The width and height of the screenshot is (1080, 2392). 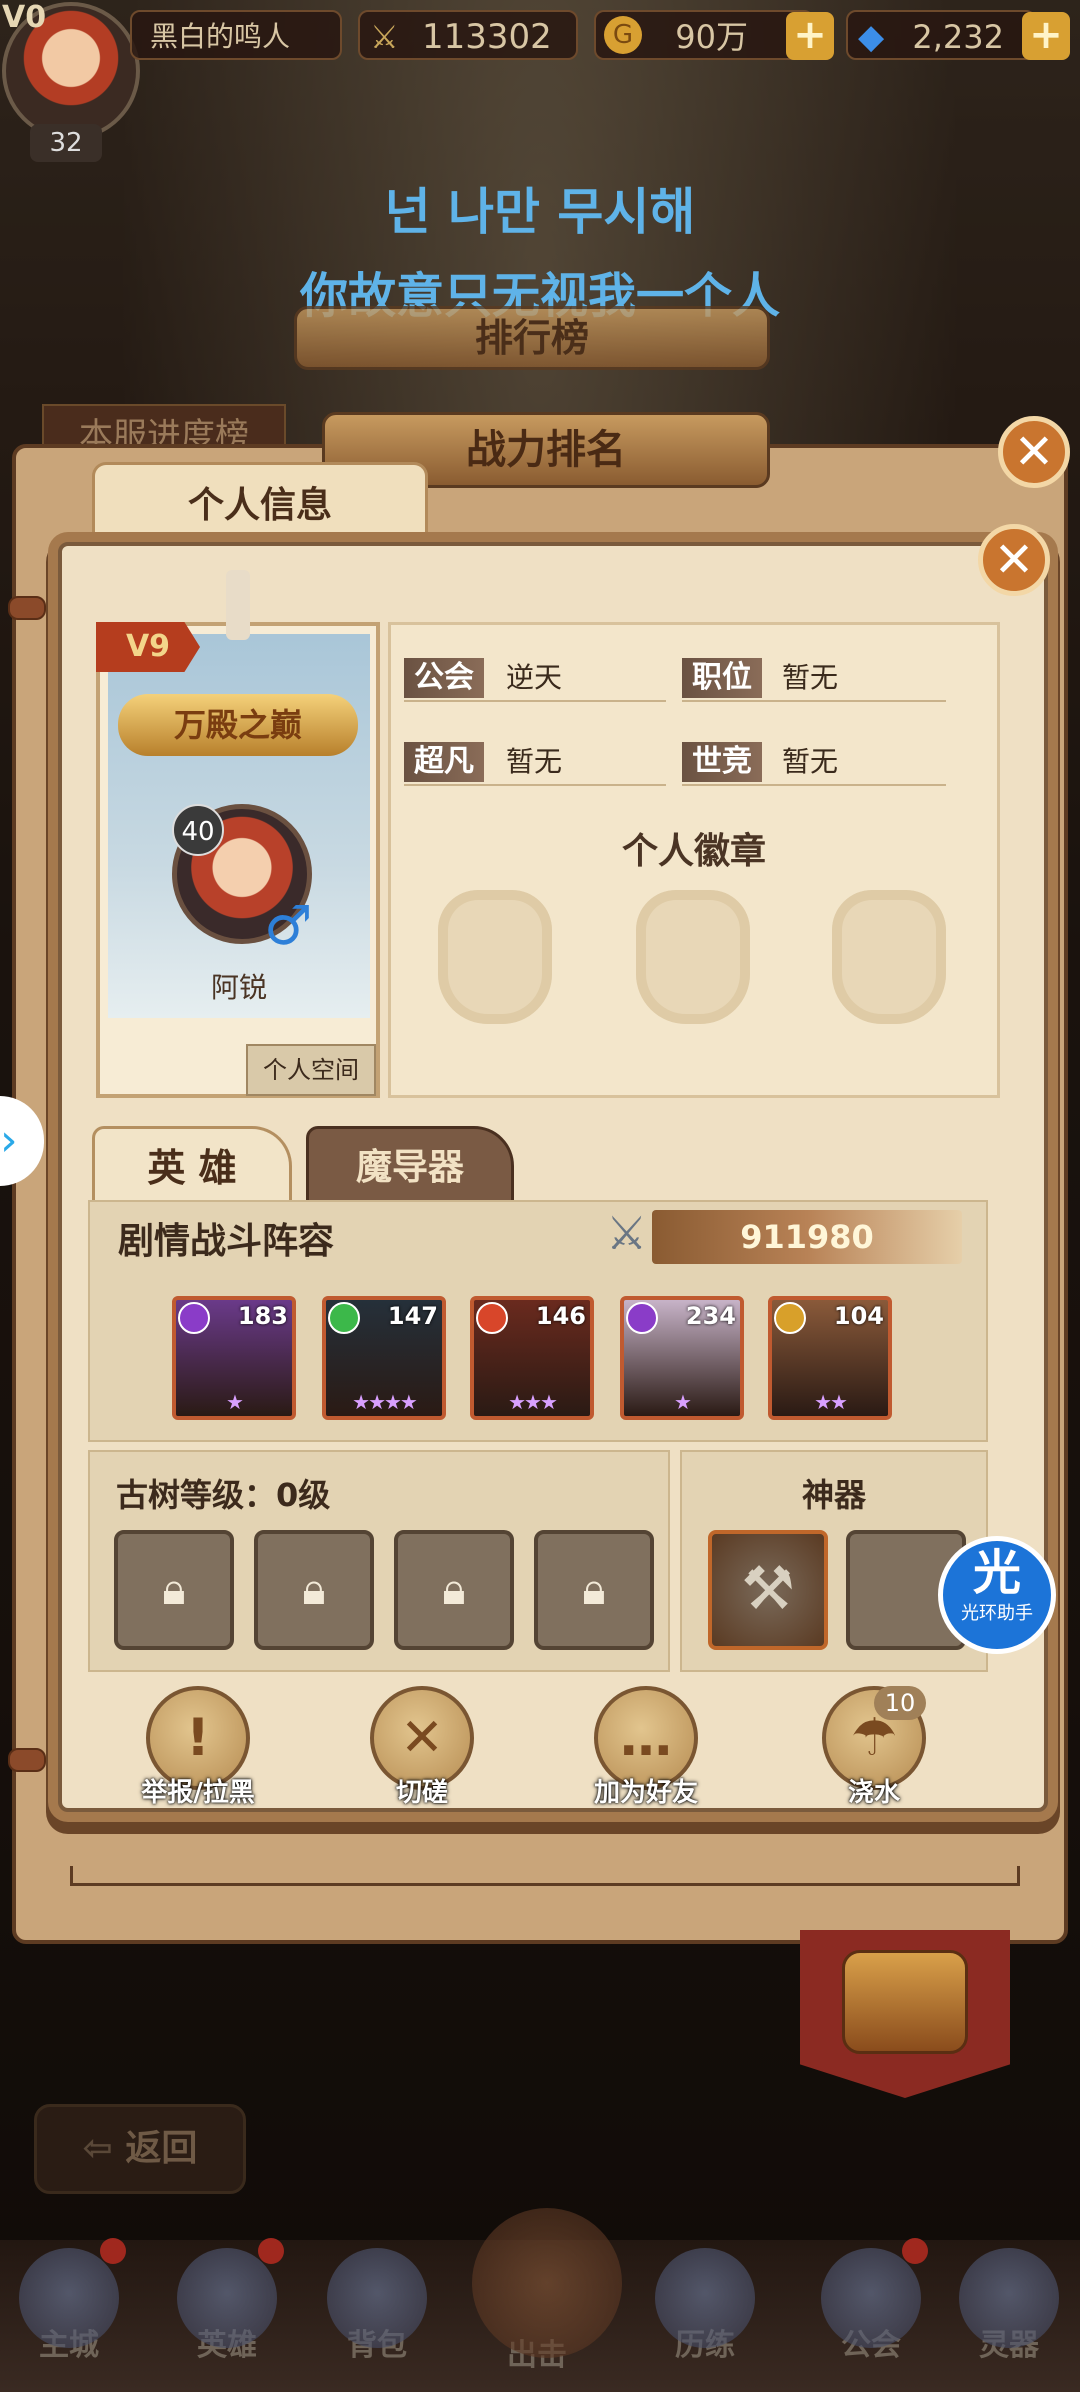 What do you see at coordinates (288, 925) in the screenshot?
I see `male-gender-icon: ♂` at bounding box center [288, 925].